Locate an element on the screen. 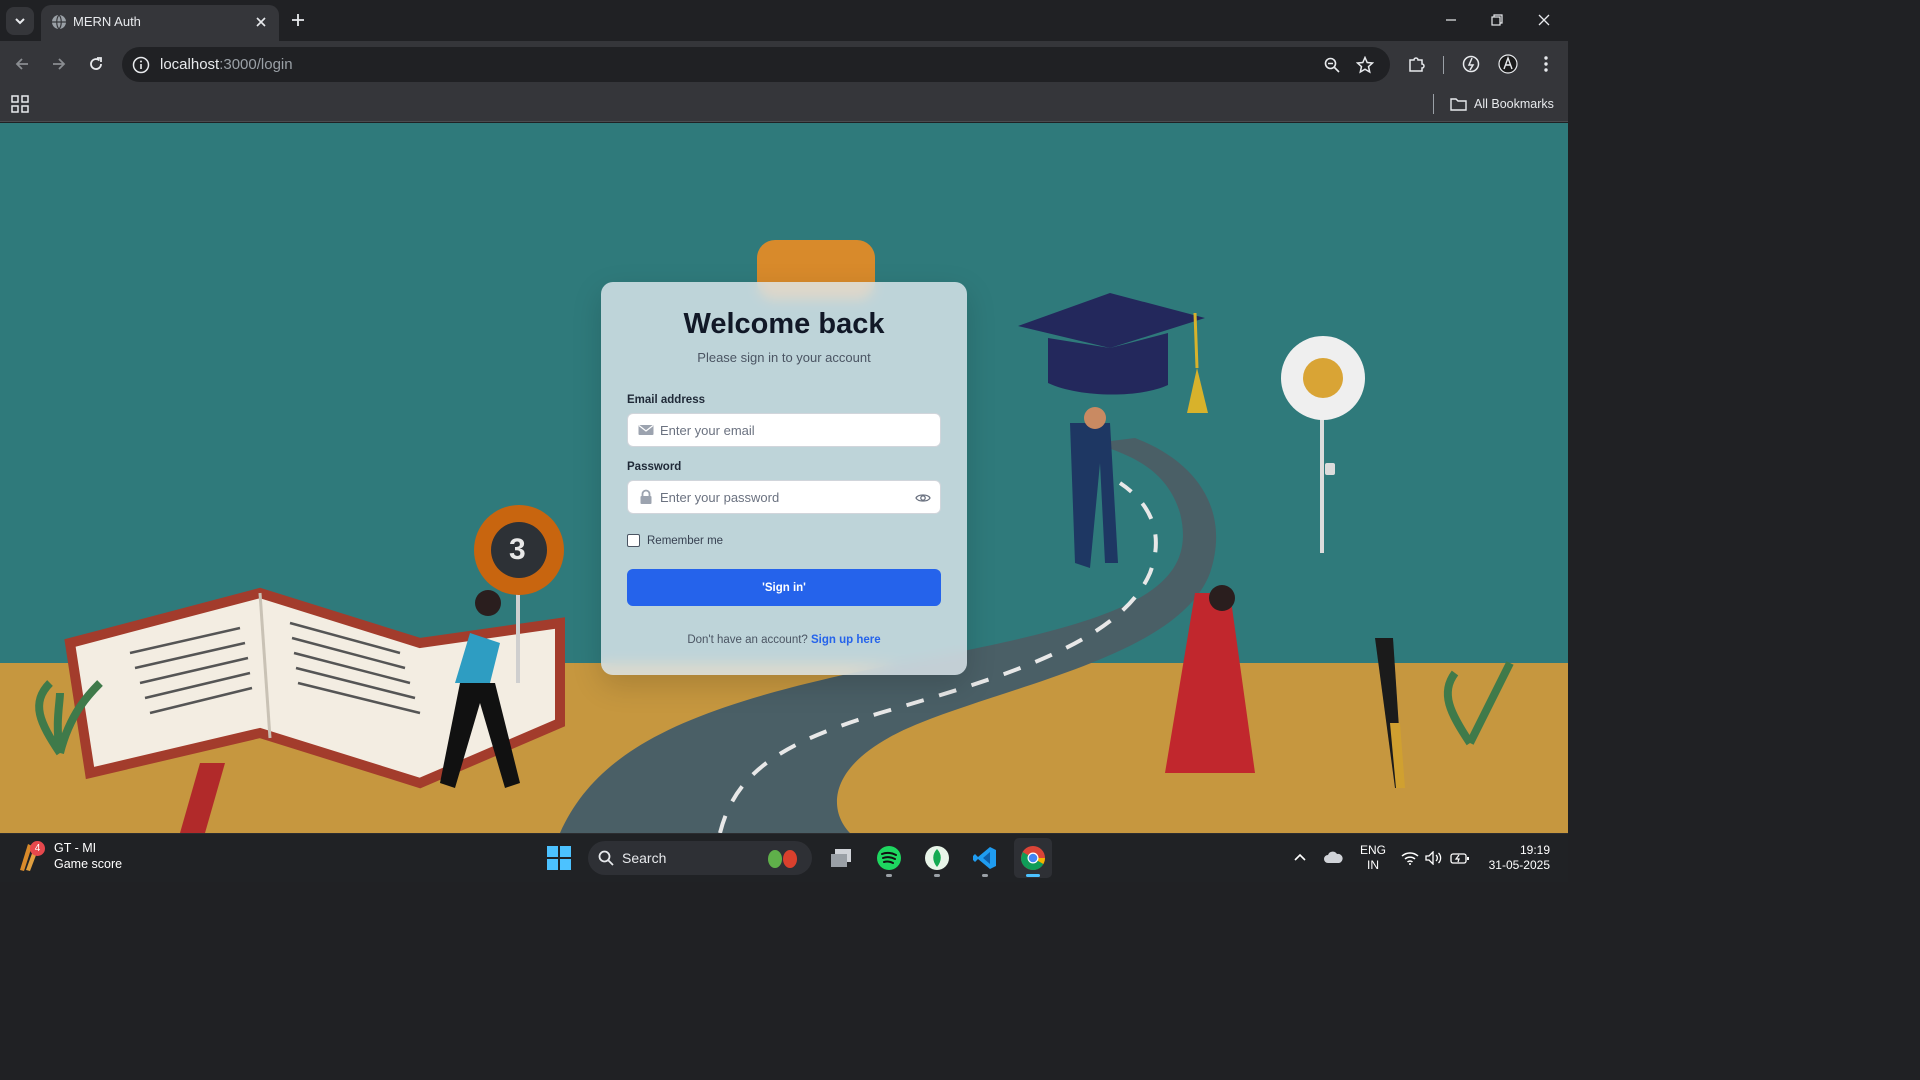 The width and height of the screenshot is (1920, 1080). minimize-button is located at coordinates (1451, 20).